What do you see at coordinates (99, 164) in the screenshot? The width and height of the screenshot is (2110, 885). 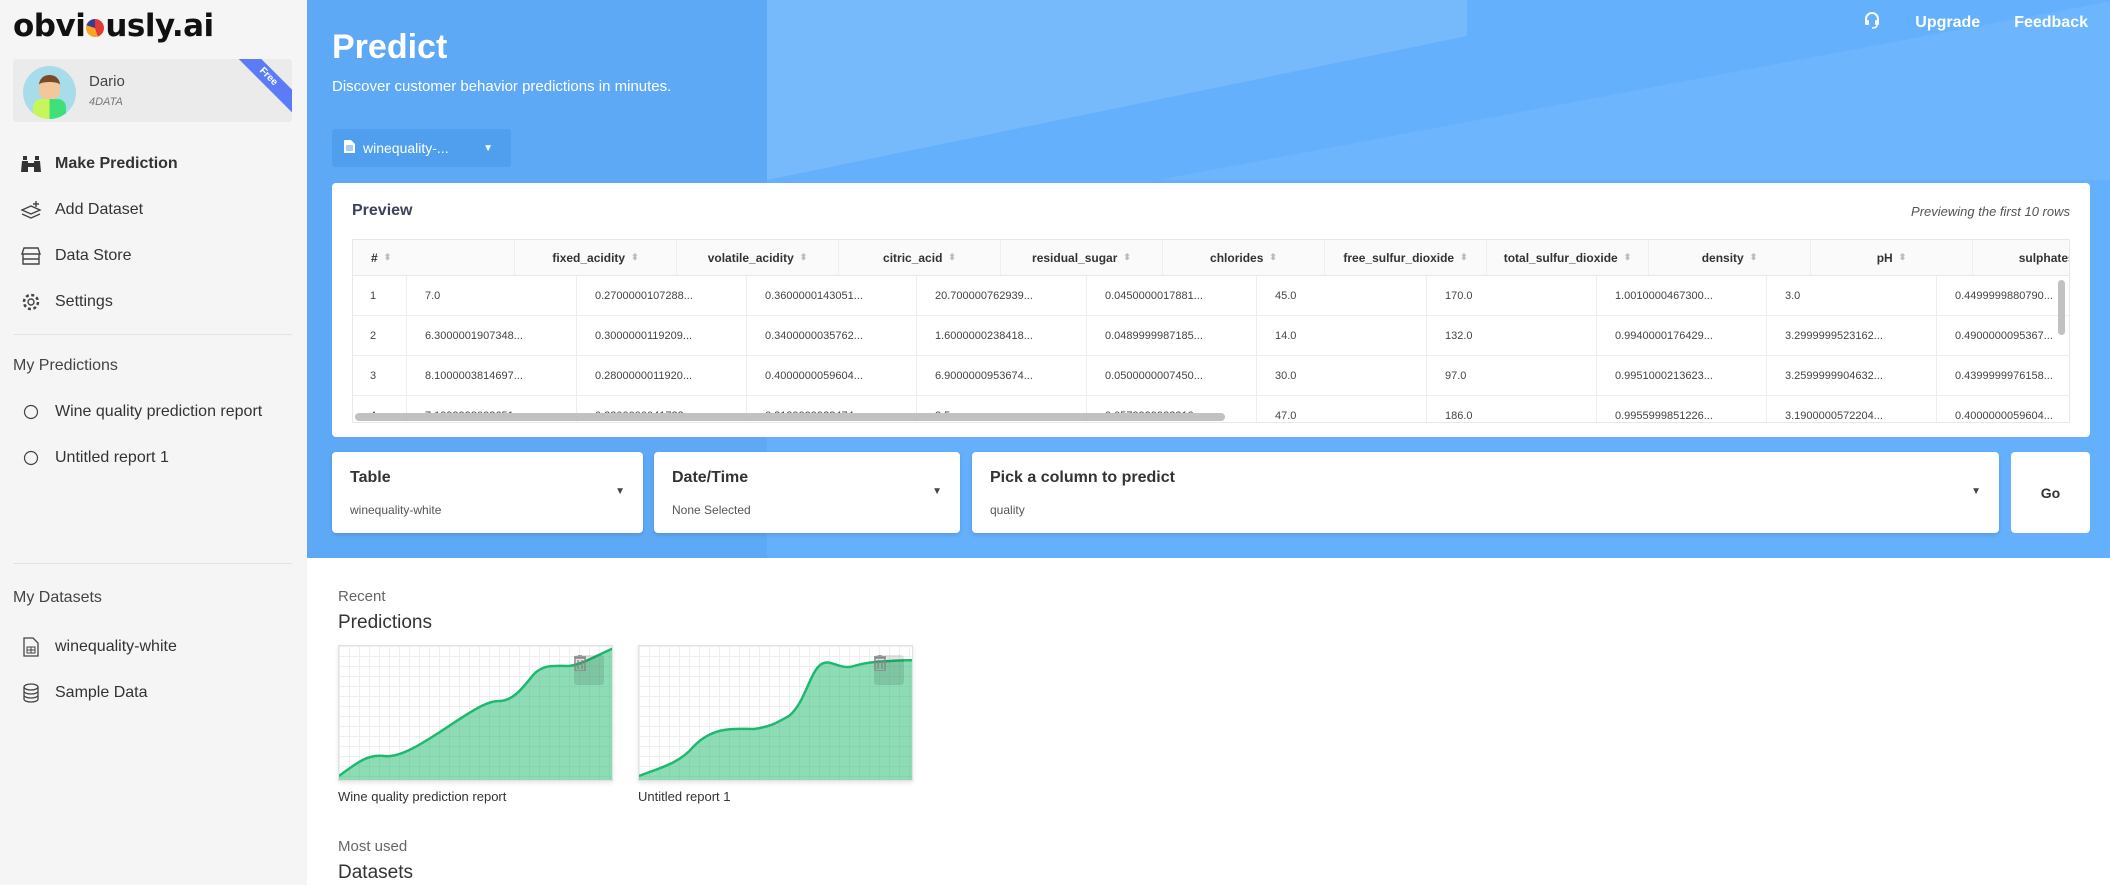 I see `nav-make-prediction: Make Prediction` at bounding box center [99, 164].